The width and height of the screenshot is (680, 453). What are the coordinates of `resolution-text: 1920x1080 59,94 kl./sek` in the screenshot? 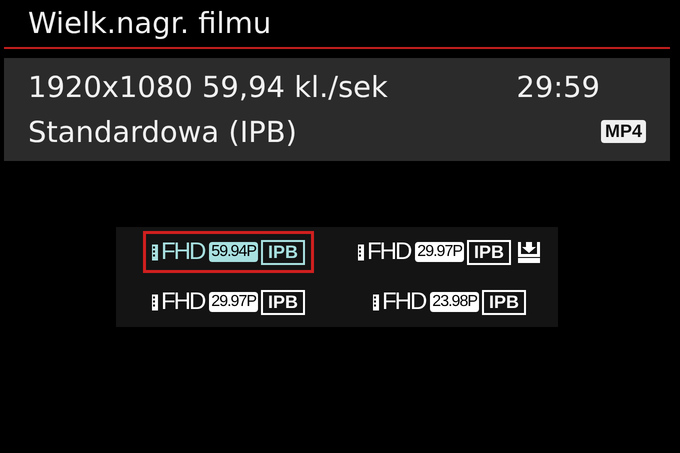 It's located at (208, 87).